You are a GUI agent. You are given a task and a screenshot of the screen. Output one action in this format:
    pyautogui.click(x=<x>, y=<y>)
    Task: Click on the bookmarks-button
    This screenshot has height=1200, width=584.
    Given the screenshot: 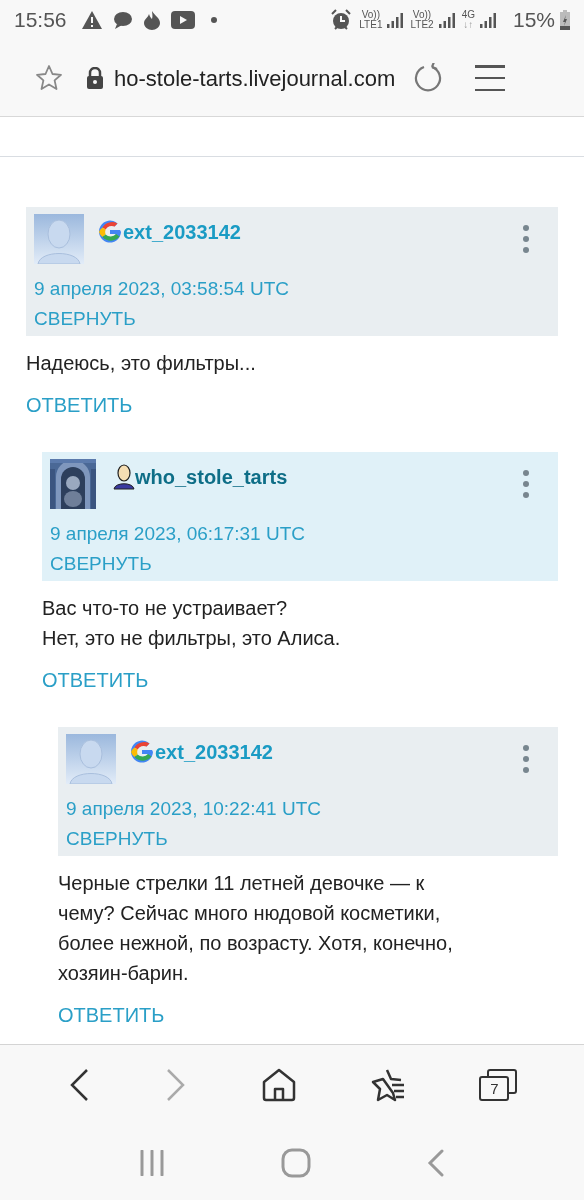 What is the action you would take?
    pyautogui.click(x=388, y=1085)
    